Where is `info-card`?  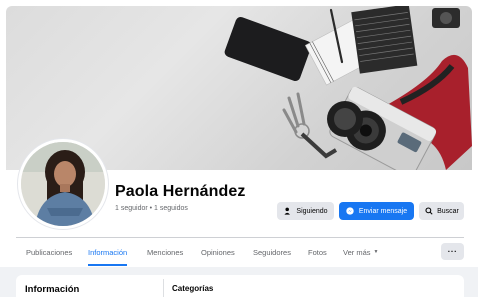 info-card is located at coordinates (240, 286).